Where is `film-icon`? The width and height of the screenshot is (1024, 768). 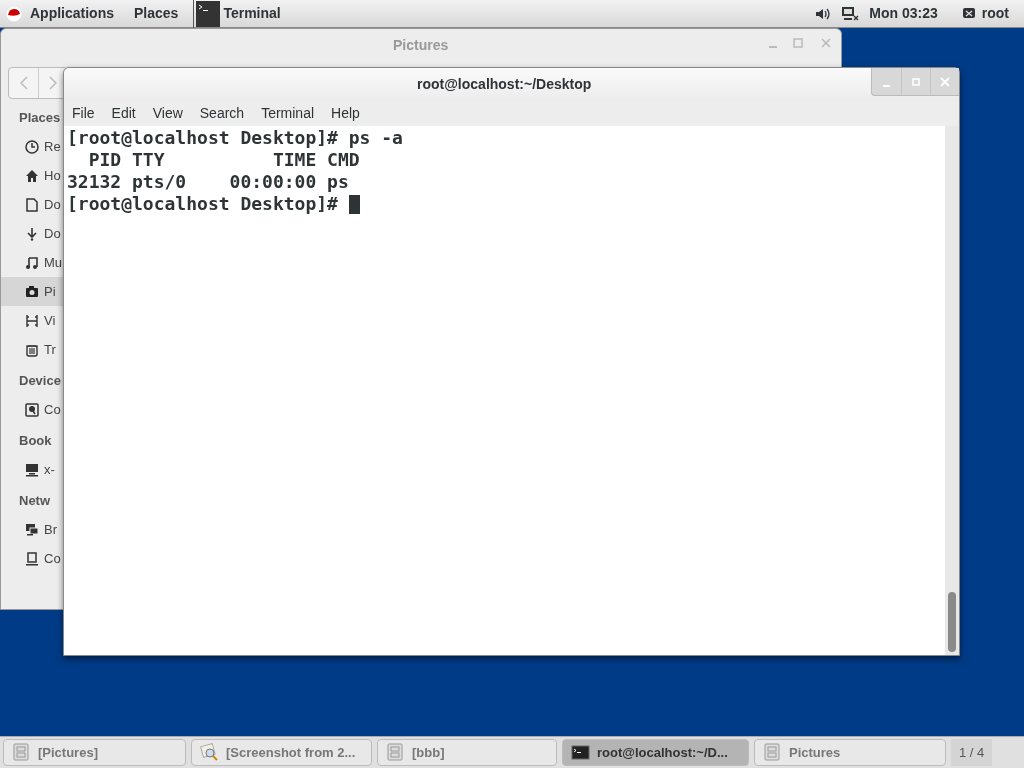
film-icon is located at coordinates (32, 320).